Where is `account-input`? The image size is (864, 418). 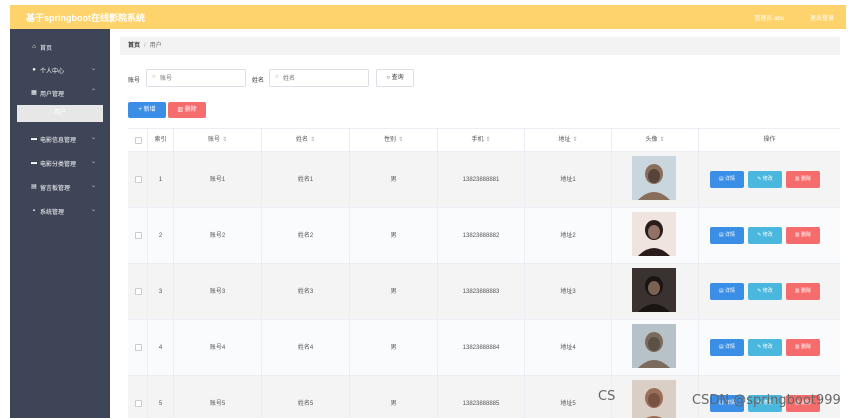 account-input is located at coordinates (200, 78).